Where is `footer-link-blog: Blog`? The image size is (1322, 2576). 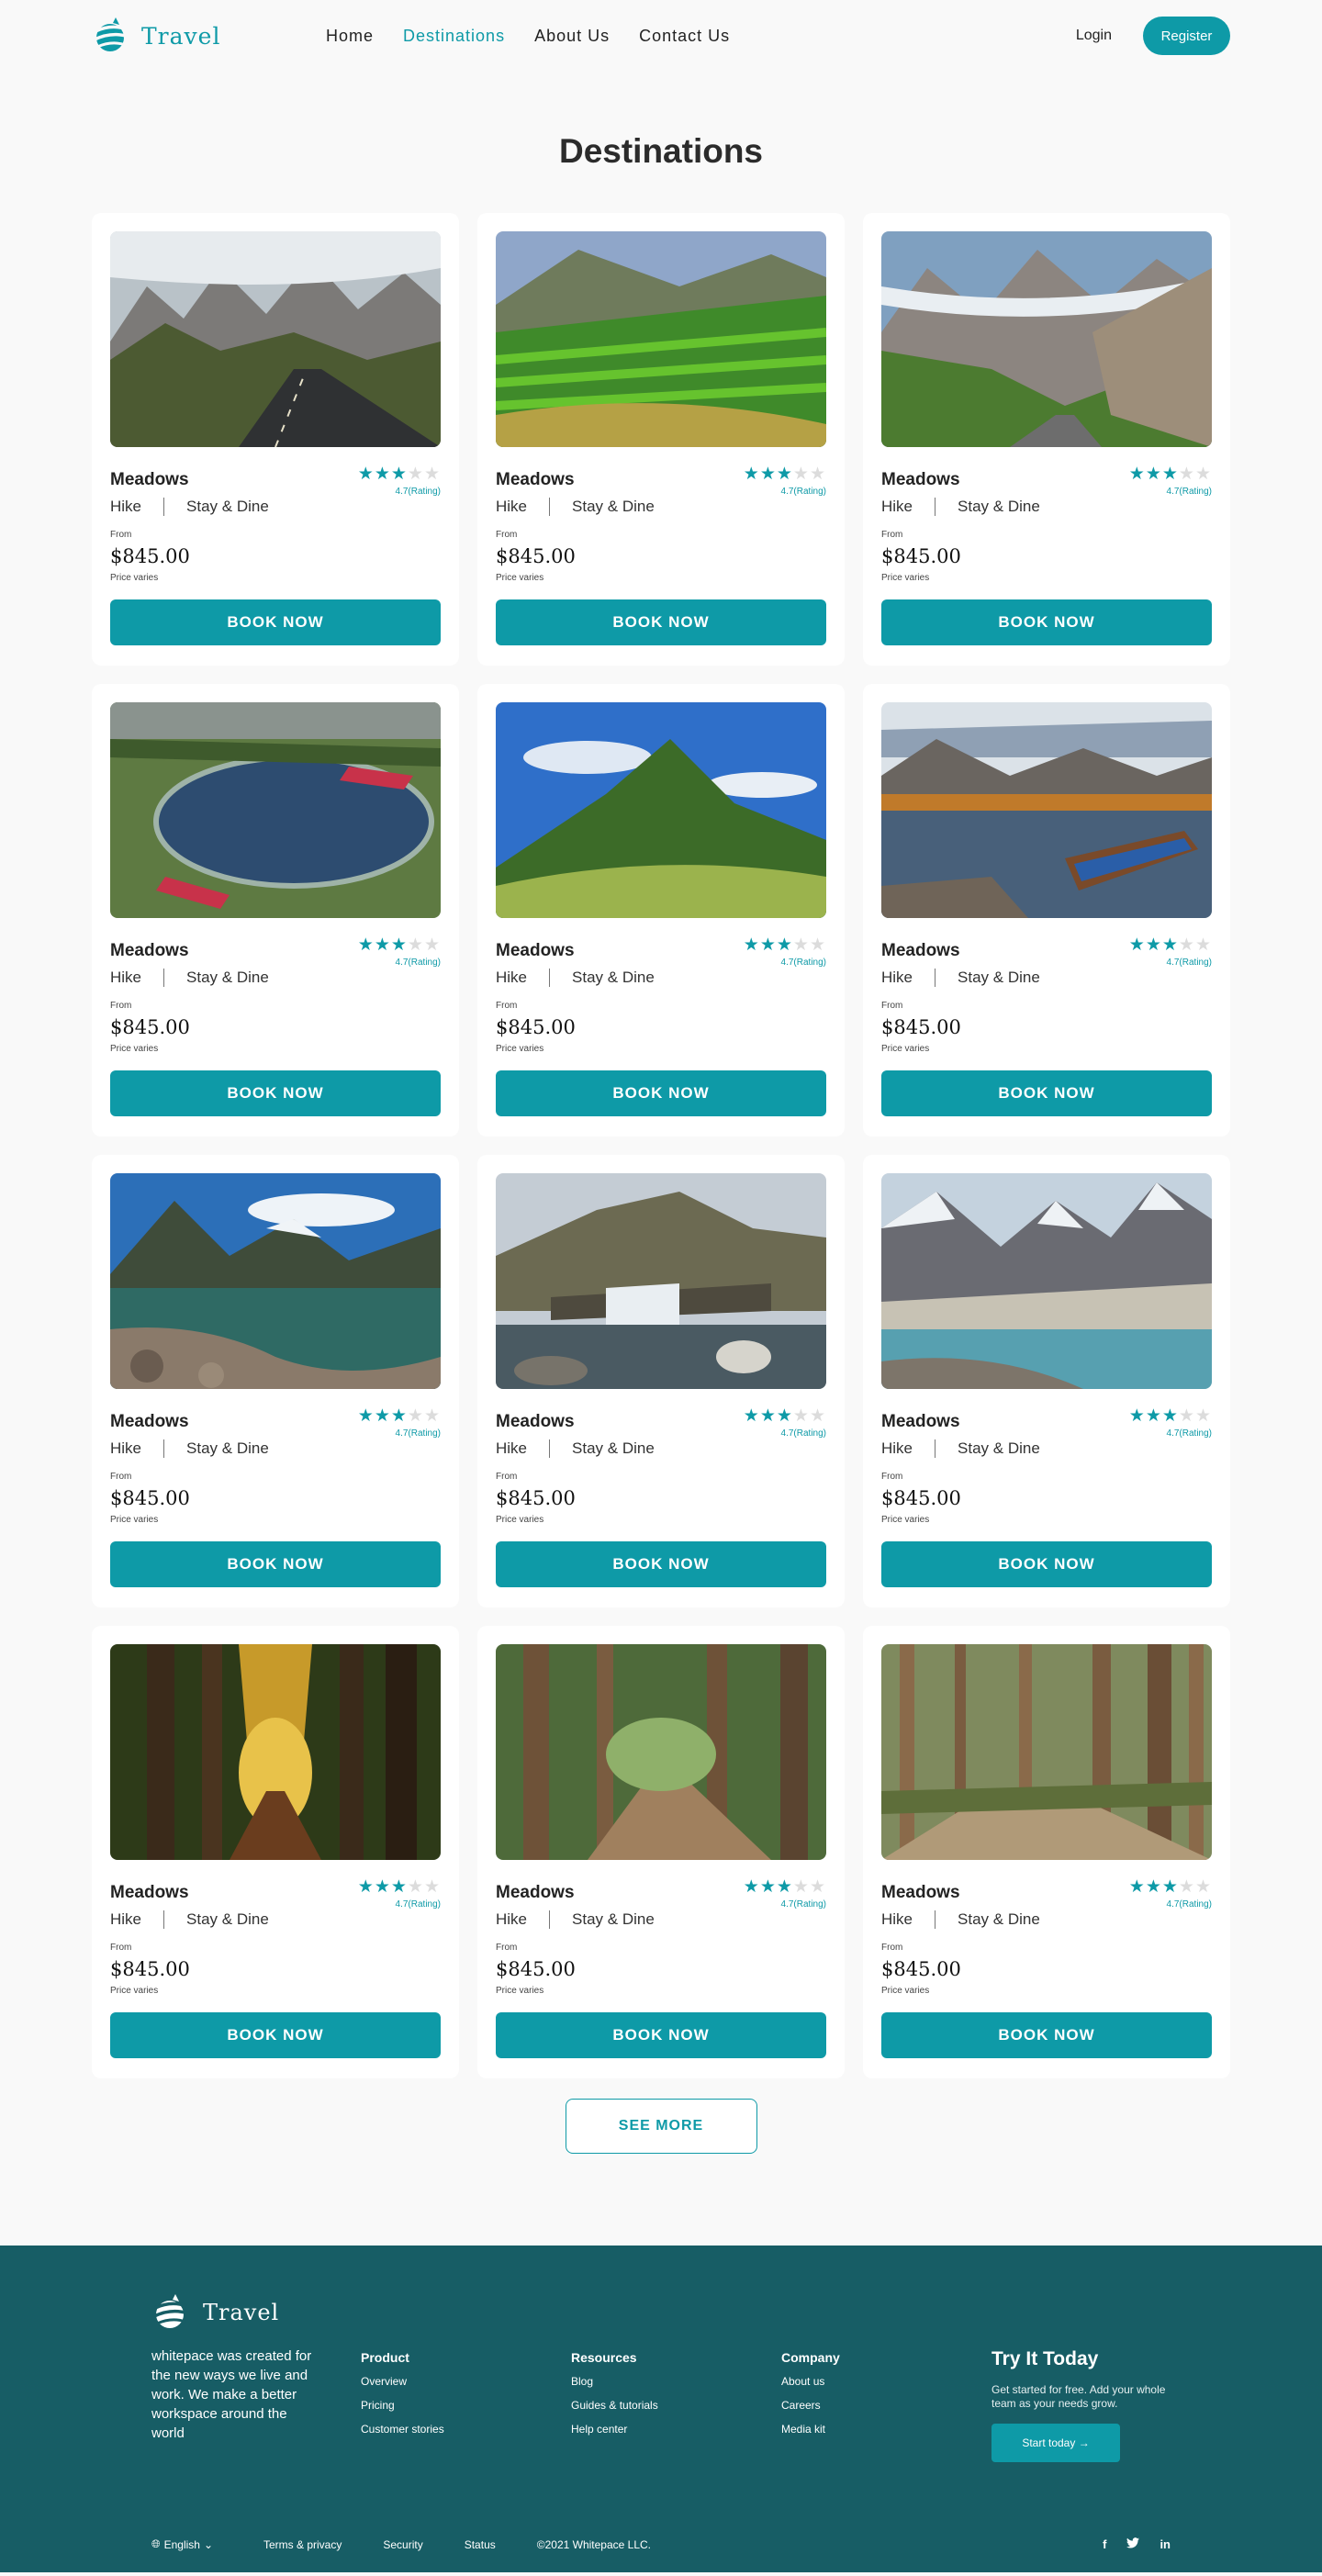
footer-link-blog: Blog is located at coordinates (676, 2381).